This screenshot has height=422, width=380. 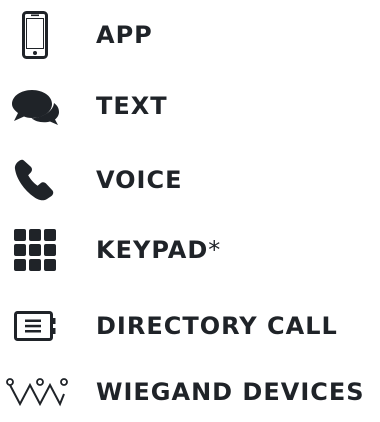 What do you see at coordinates (230, 392) in the screenshot?
I see `feature-label: WIEGAND DEVICES` at bounding box center [230, 392].